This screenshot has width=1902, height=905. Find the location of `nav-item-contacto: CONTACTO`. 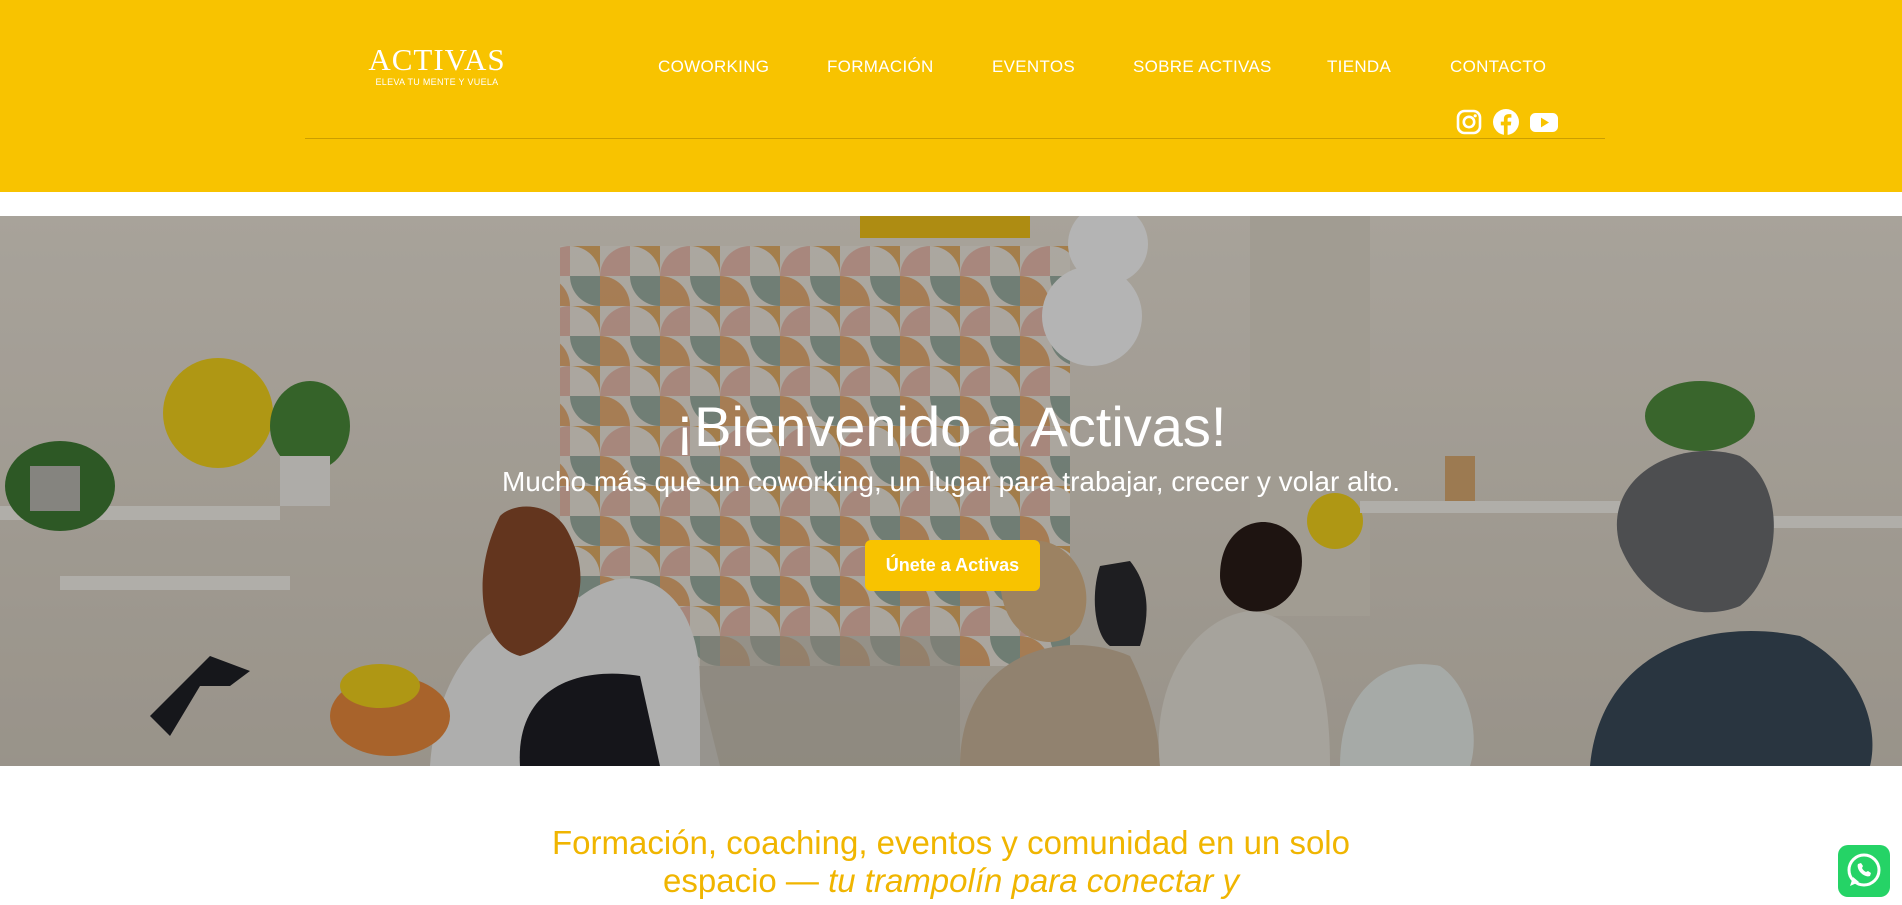

nav-item-contacto: CONTACTO is located at coordinates (1498, 67).